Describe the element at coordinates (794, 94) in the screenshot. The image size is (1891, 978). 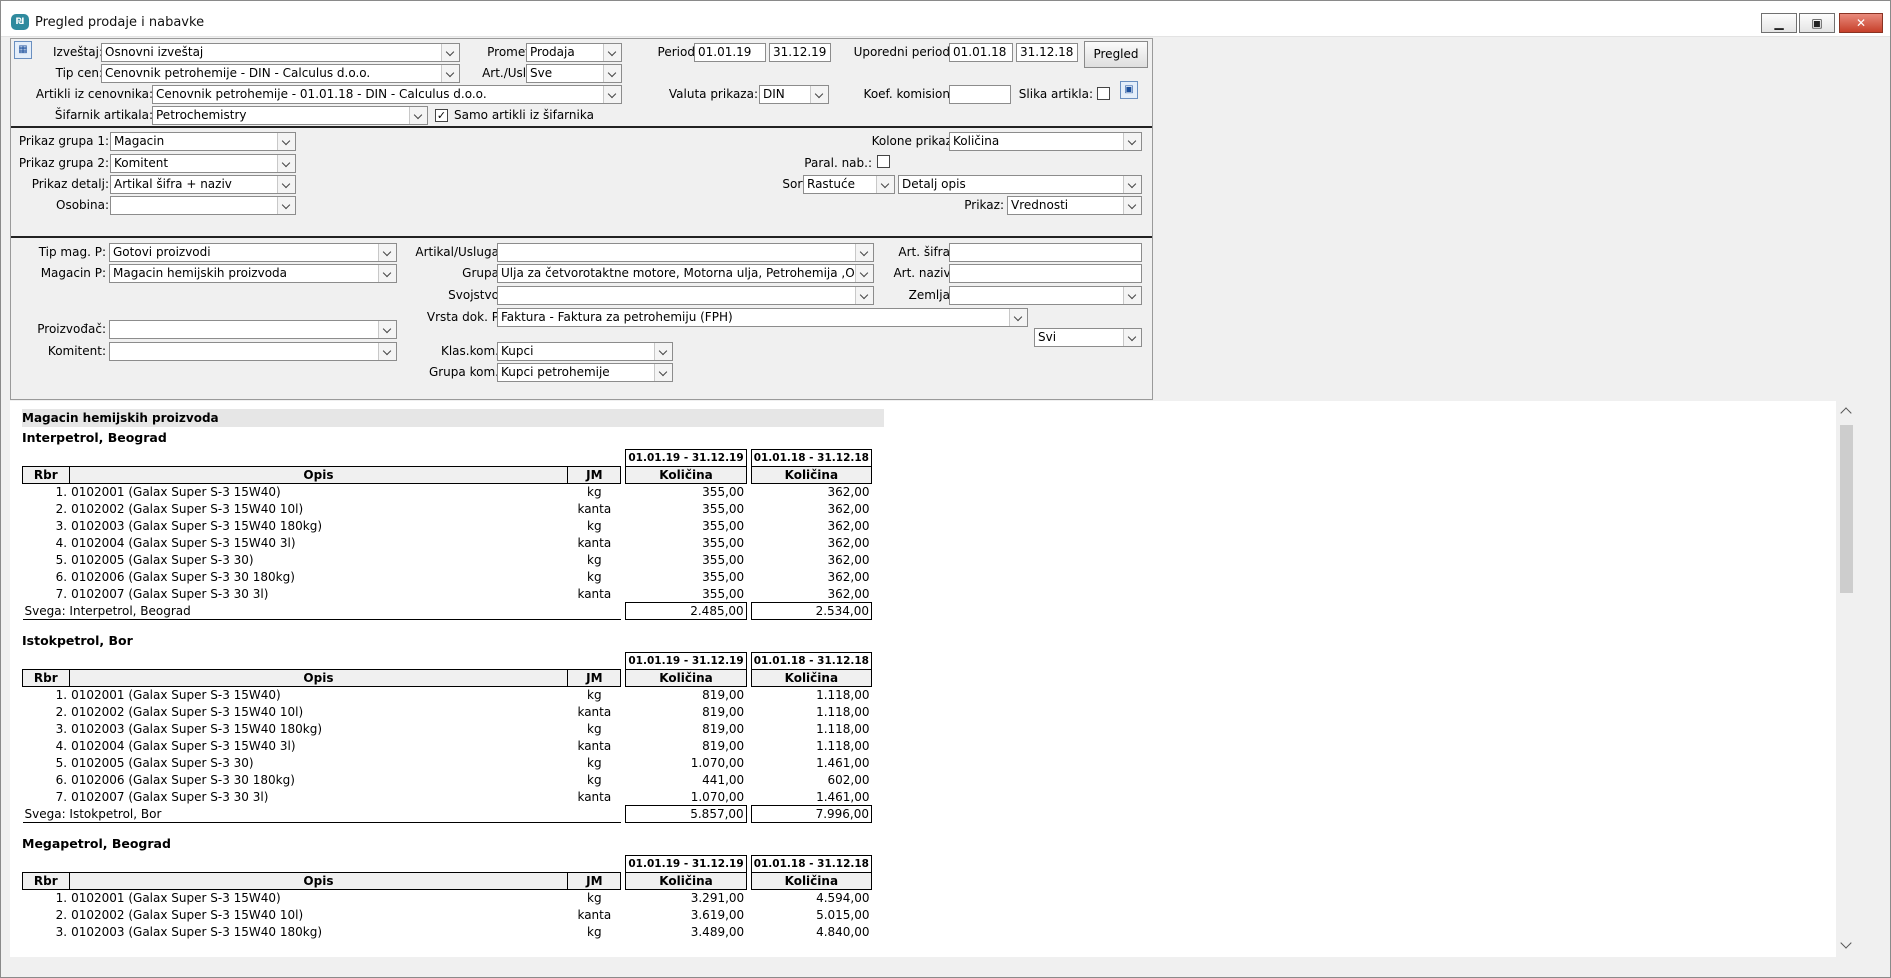
I see `valuta-prikaza-combo: DIN` at that location.